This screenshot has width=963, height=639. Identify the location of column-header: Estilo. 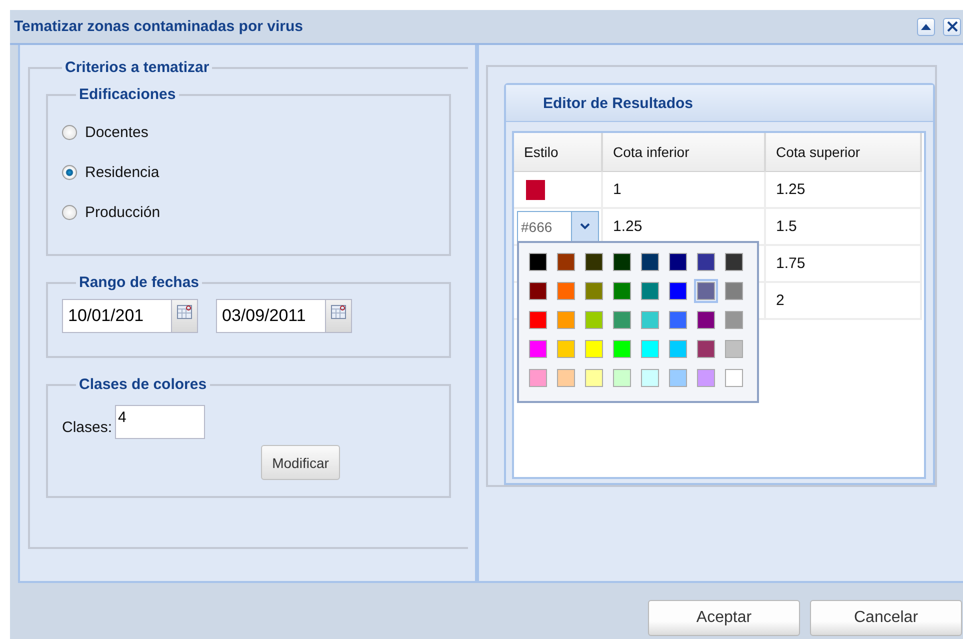
(558, 152).